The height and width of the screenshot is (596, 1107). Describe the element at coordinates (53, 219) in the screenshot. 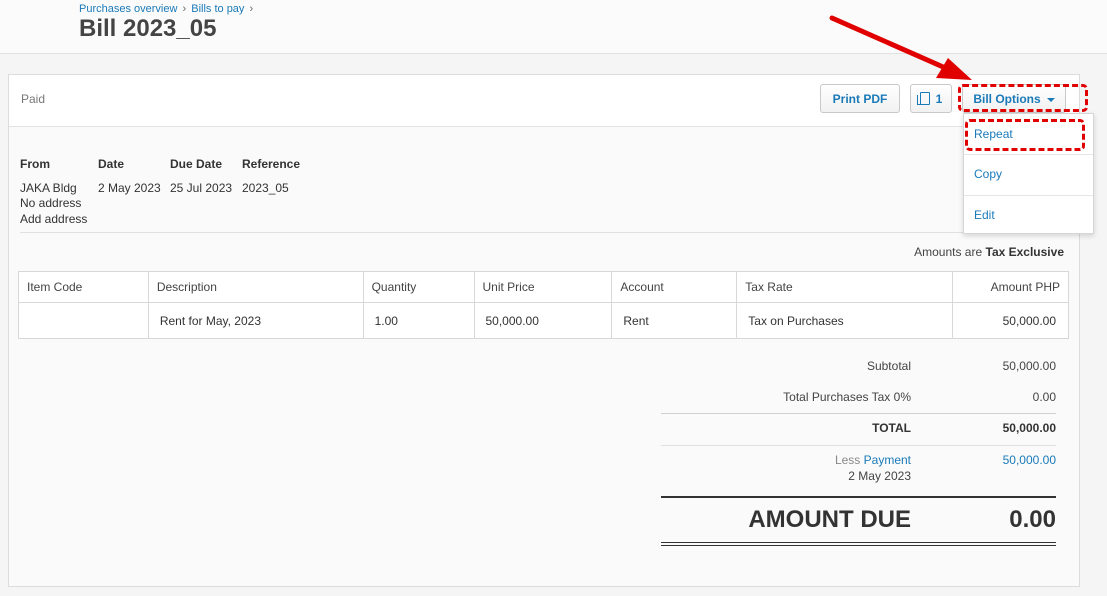

I see `add-address-link: Add address` at that location.